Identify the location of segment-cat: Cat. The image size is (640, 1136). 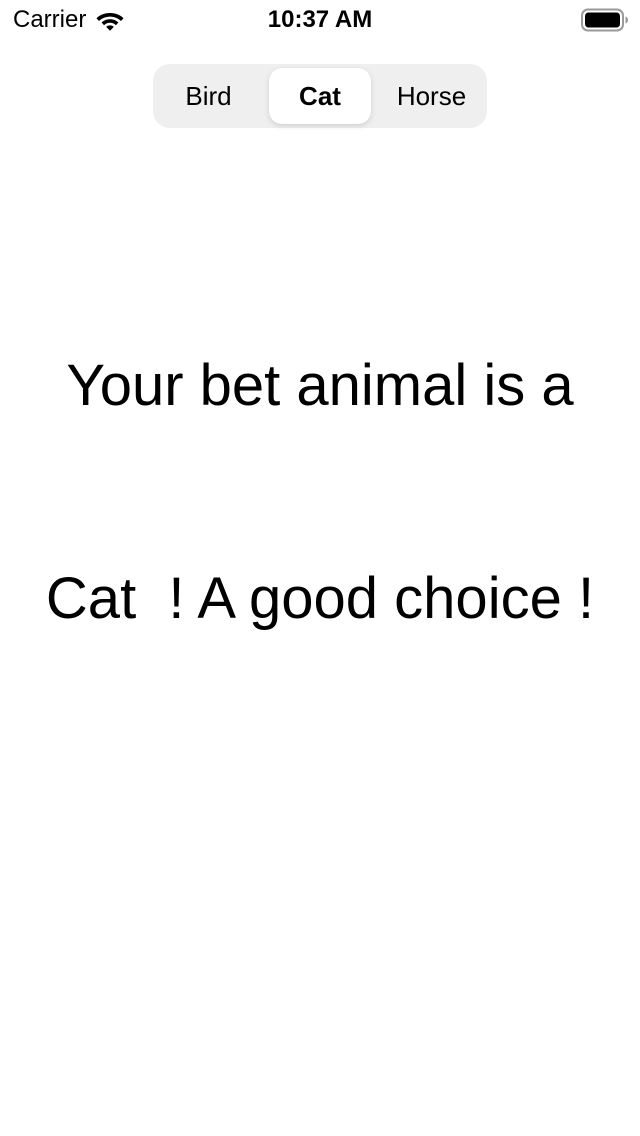
(320, 96).